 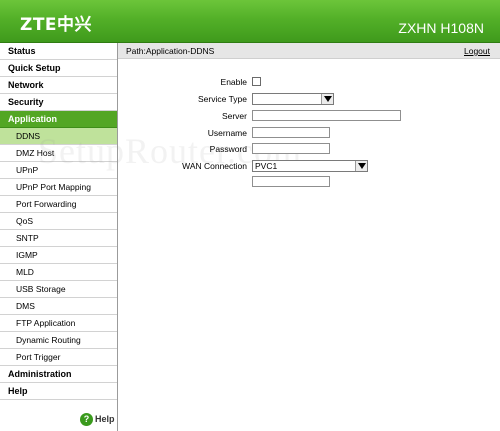 I want to click on sidebar-item-help: Help, so click(x=58, y=391).